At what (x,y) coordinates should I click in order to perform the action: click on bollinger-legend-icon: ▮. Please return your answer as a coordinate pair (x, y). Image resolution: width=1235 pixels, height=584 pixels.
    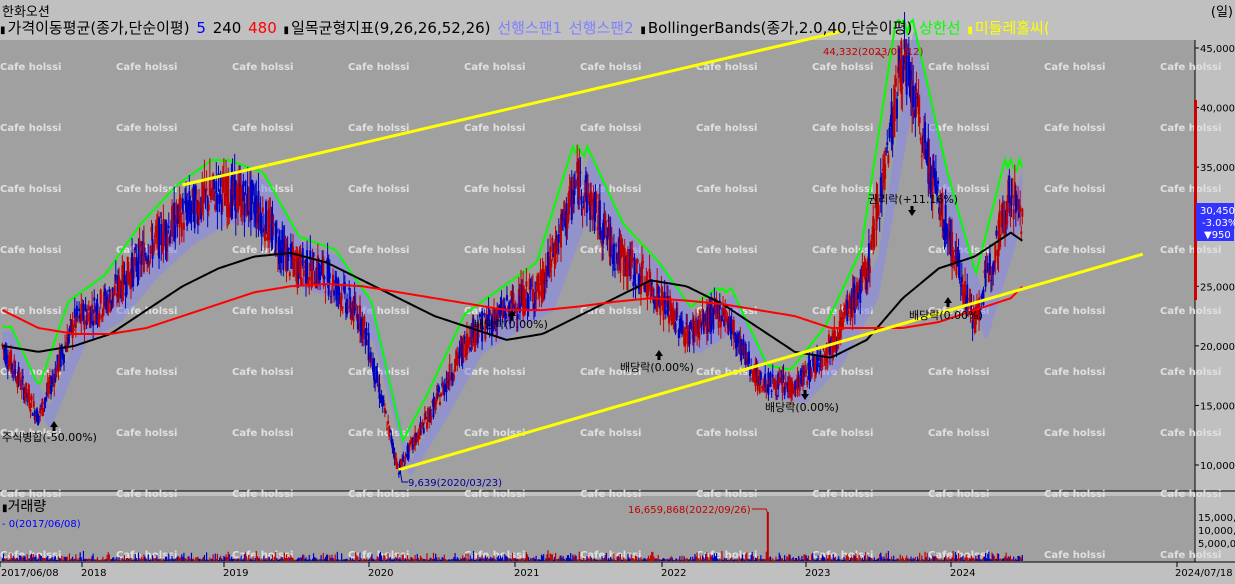
    Looking at the image, I should click on (643, 30).